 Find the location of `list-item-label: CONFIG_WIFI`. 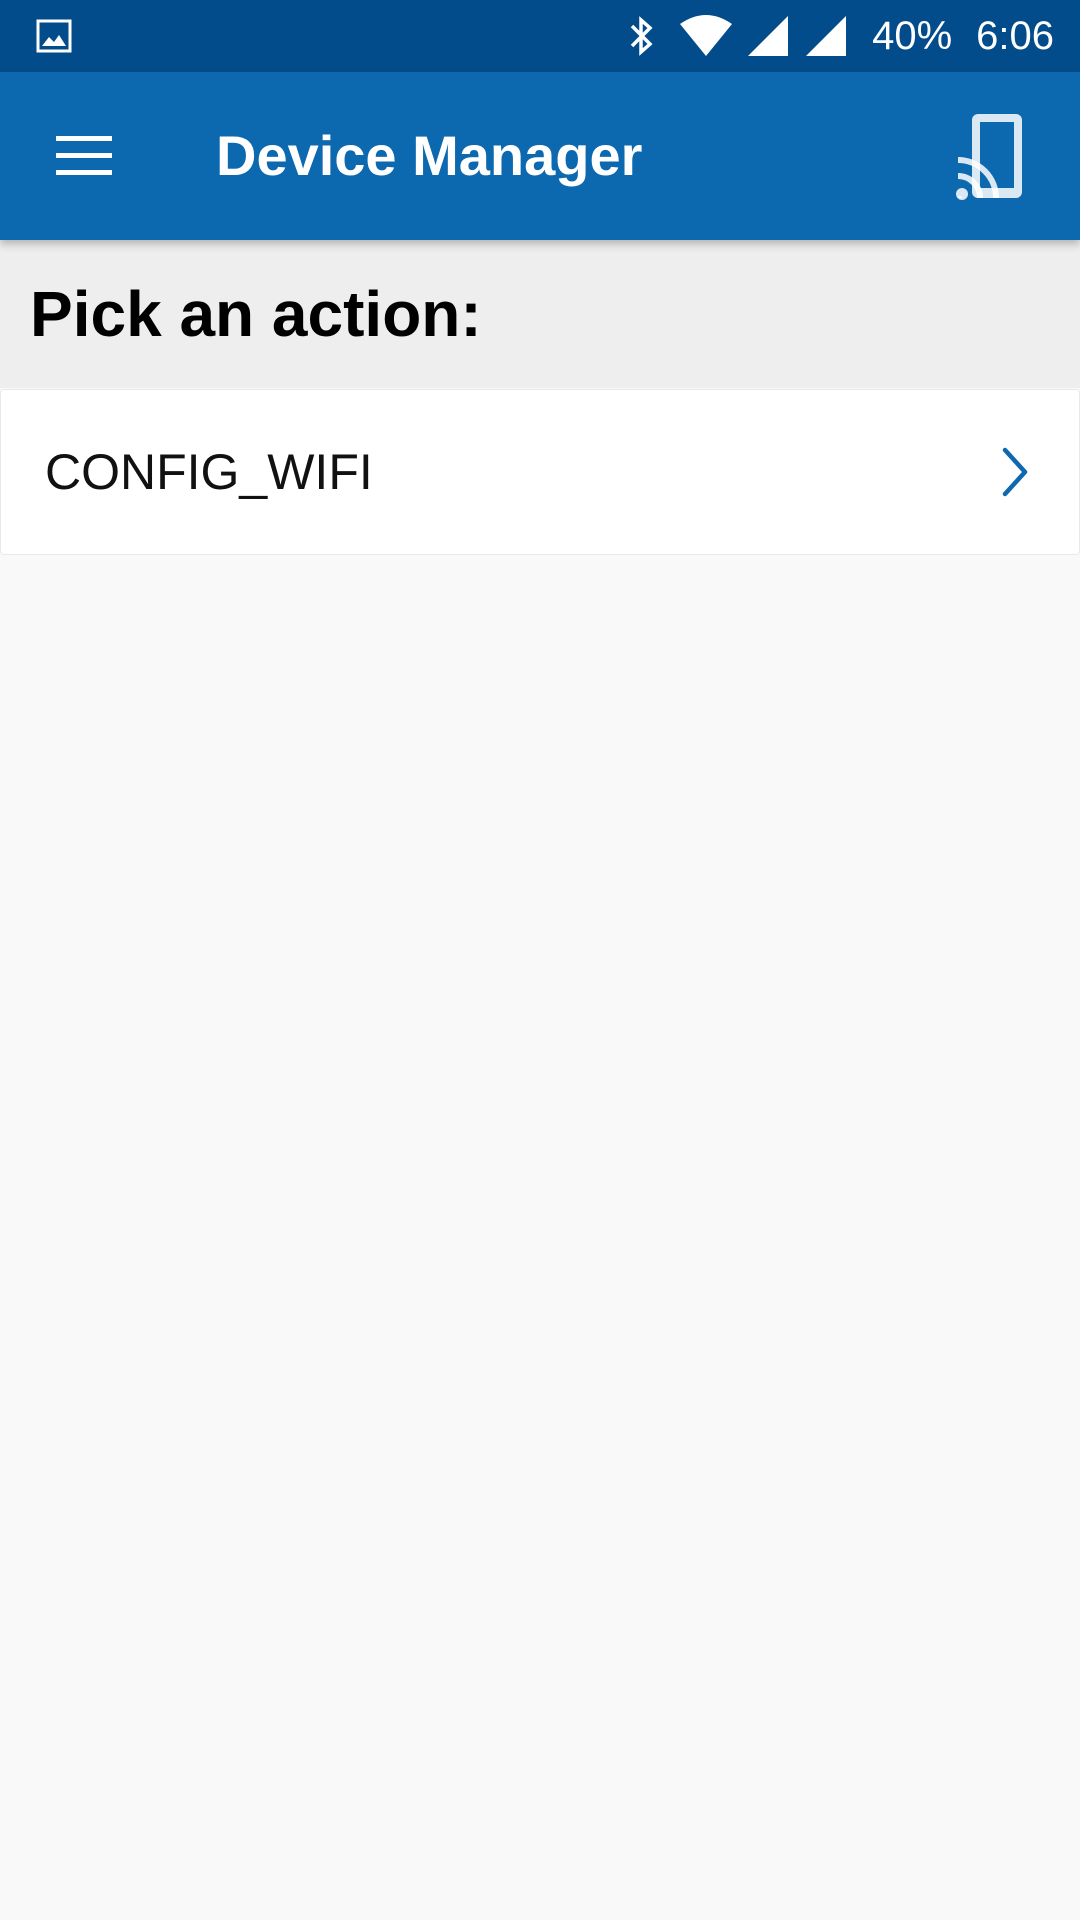

list-item-label: CONFIG_WIFI is located at coordinates (209, 472).